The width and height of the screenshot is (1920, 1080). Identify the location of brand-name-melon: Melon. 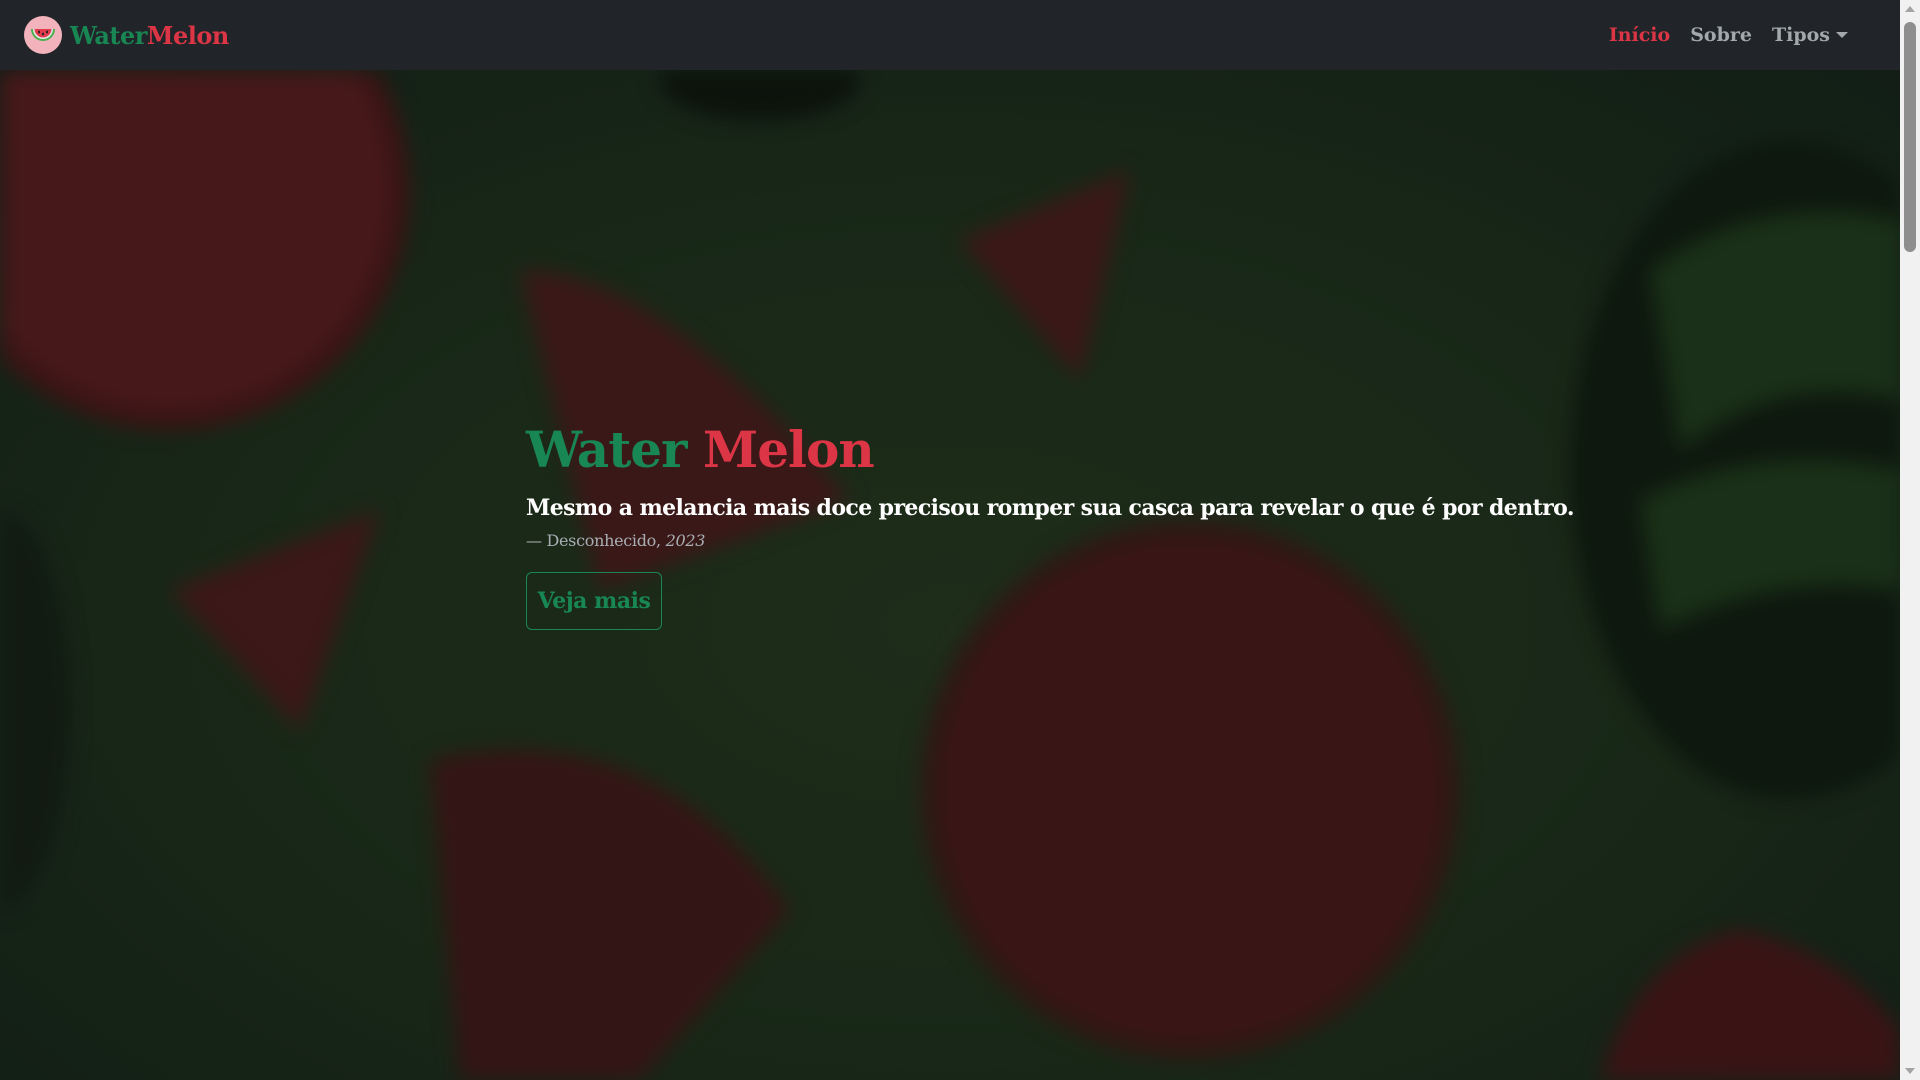
(187, 35).